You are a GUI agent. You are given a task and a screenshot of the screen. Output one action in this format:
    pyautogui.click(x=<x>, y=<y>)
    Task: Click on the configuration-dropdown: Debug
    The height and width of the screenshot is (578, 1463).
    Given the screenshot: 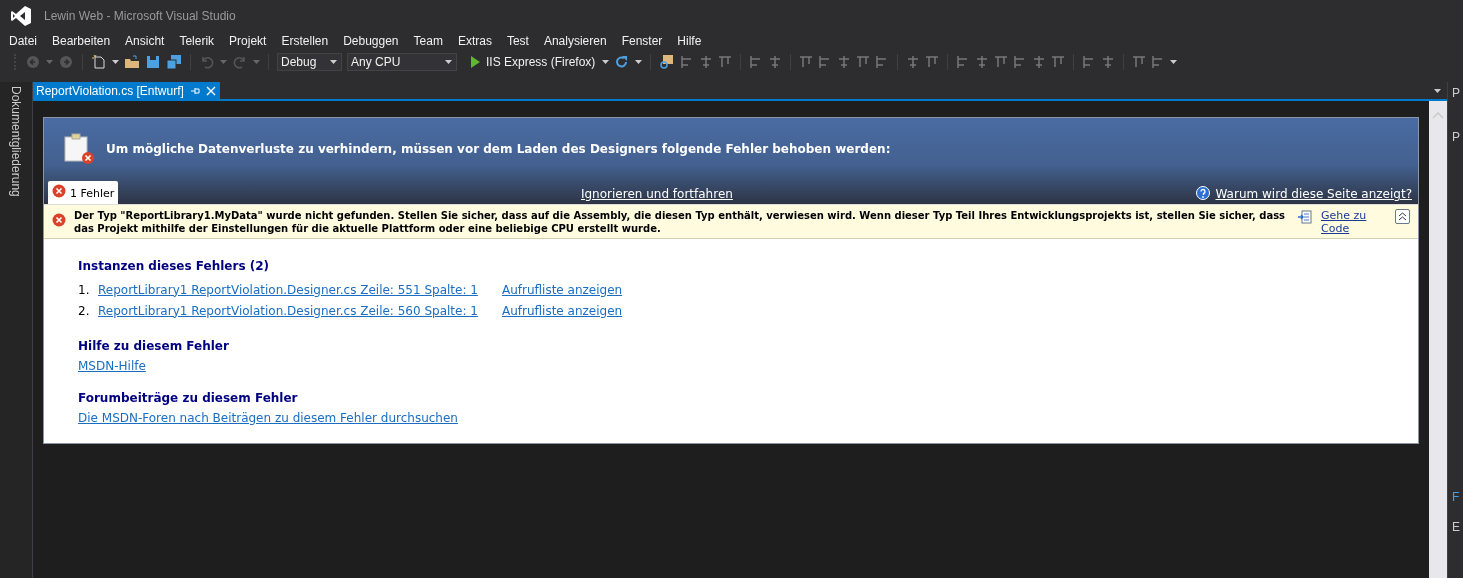 What is the action you would take?
    pyautogui.click(x=309, y=62)
    